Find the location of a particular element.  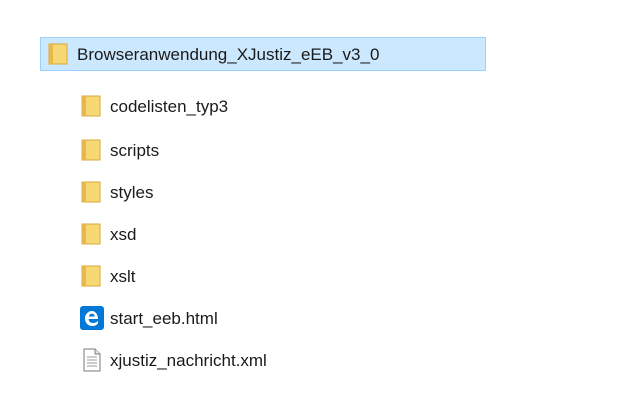

tree-item-styles: styles is located at coordinates (116, 192).